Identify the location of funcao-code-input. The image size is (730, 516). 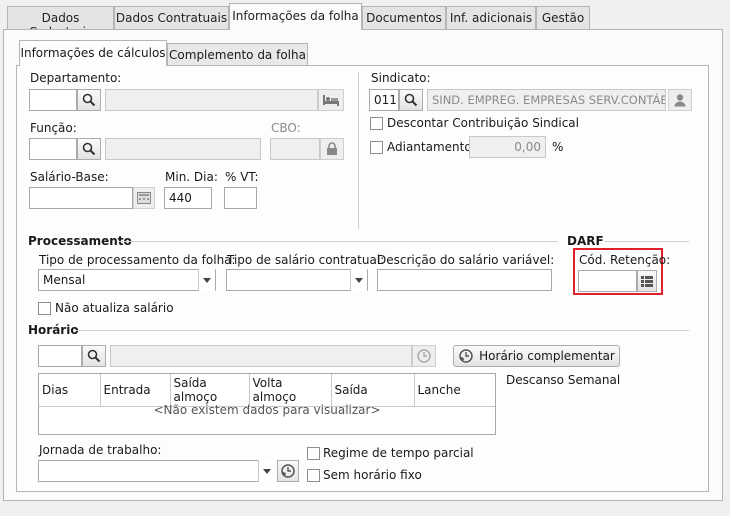
(53, 149).